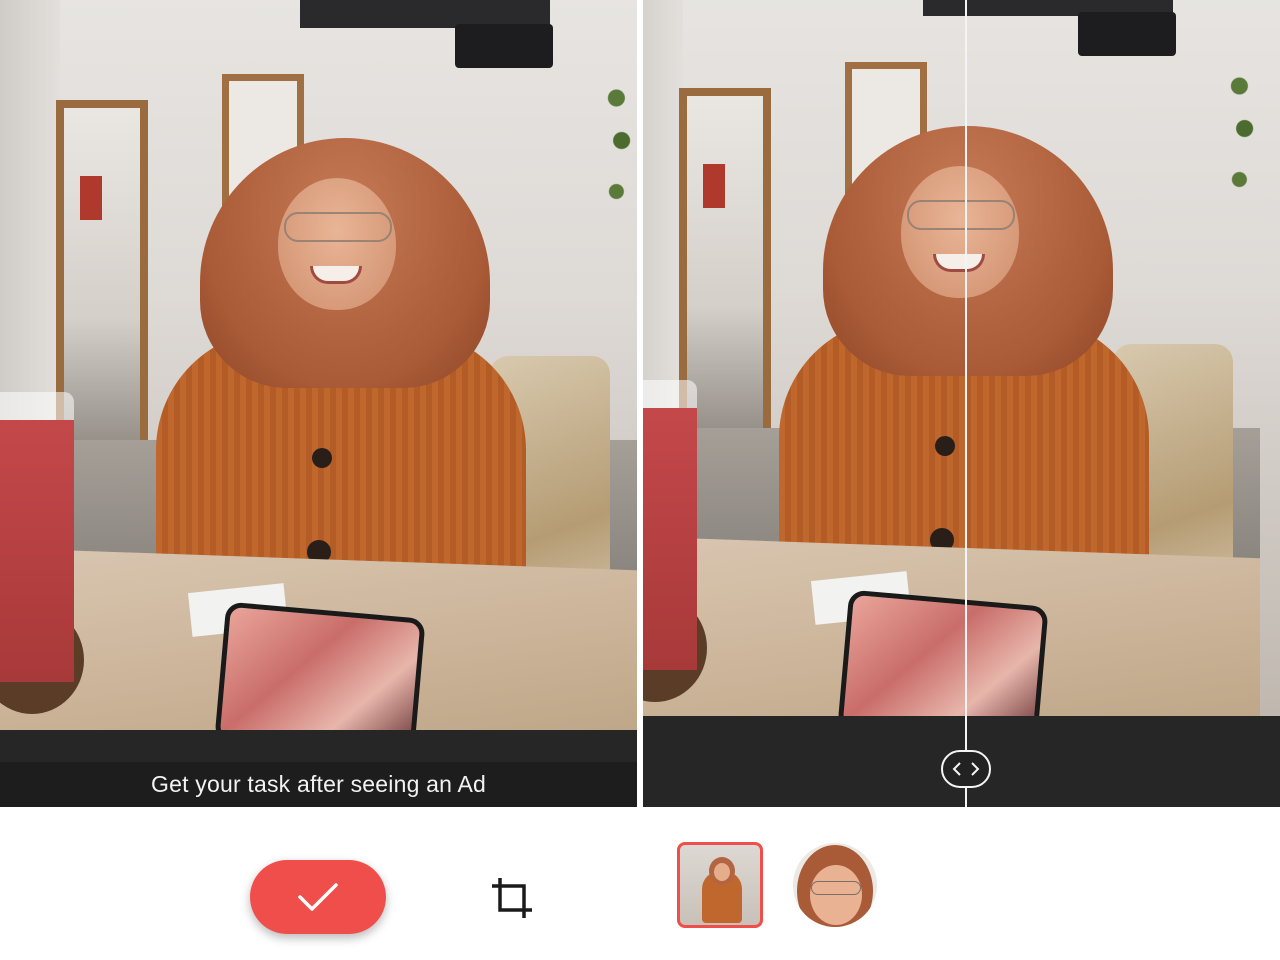 The width and height of the screenshot is (1280, 960). Describe the element at coordinates (720, 885) in the screenshot. I see `full-photo-thumbnail` at that location.